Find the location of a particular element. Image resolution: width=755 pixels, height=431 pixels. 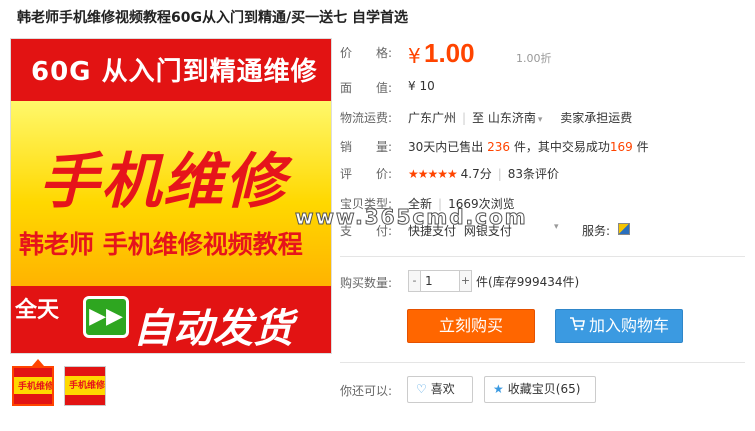

image-top-banner: 60G 从入门到精通维修 is located at coordinates (171, 70).